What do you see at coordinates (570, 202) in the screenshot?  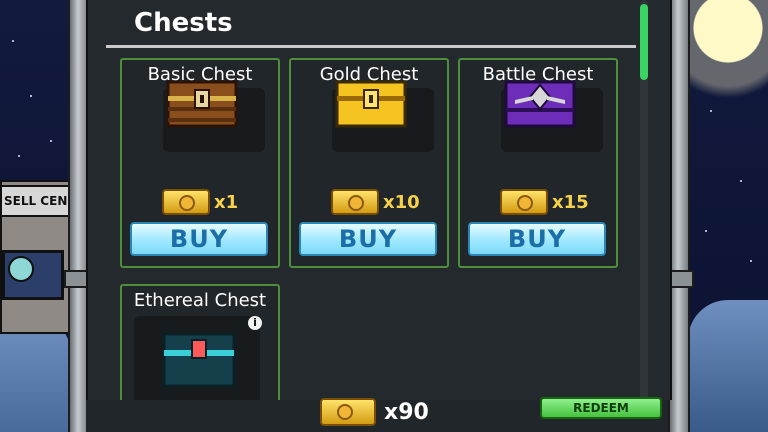 I see `chest-price: x15` at bounding box center [570, 202].